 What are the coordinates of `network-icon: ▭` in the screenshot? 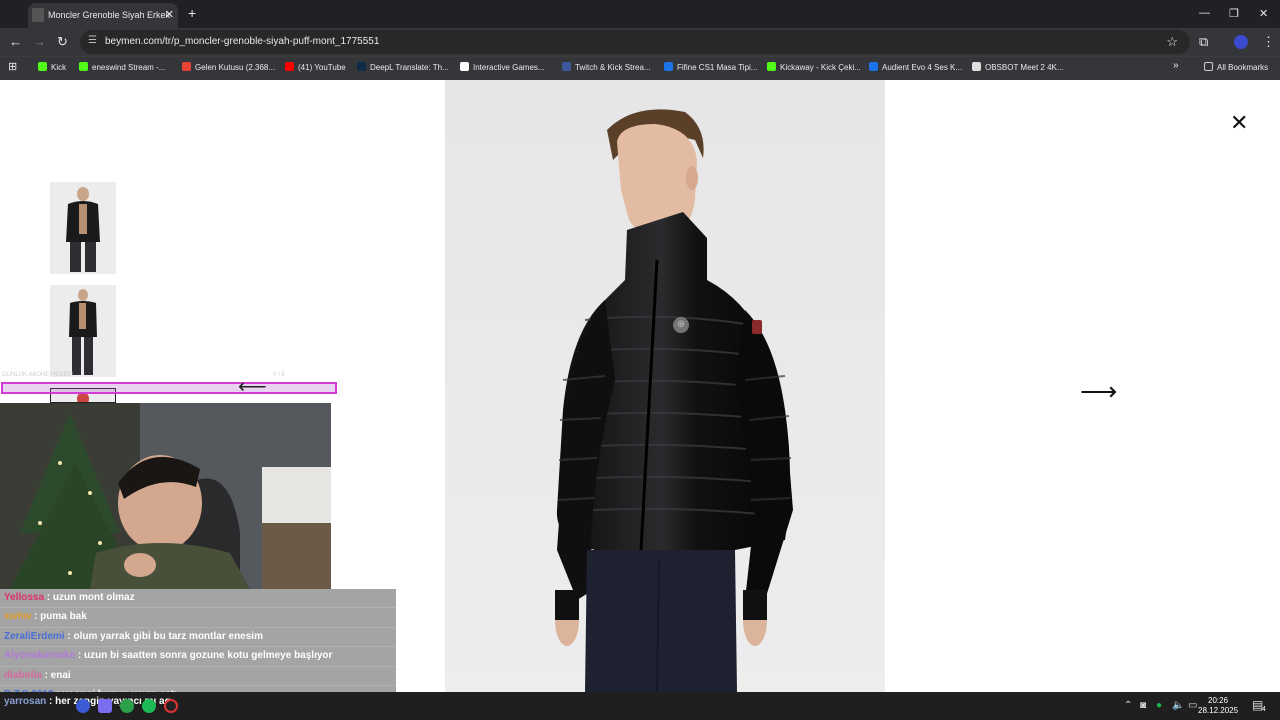 It's located at (1192, 705).